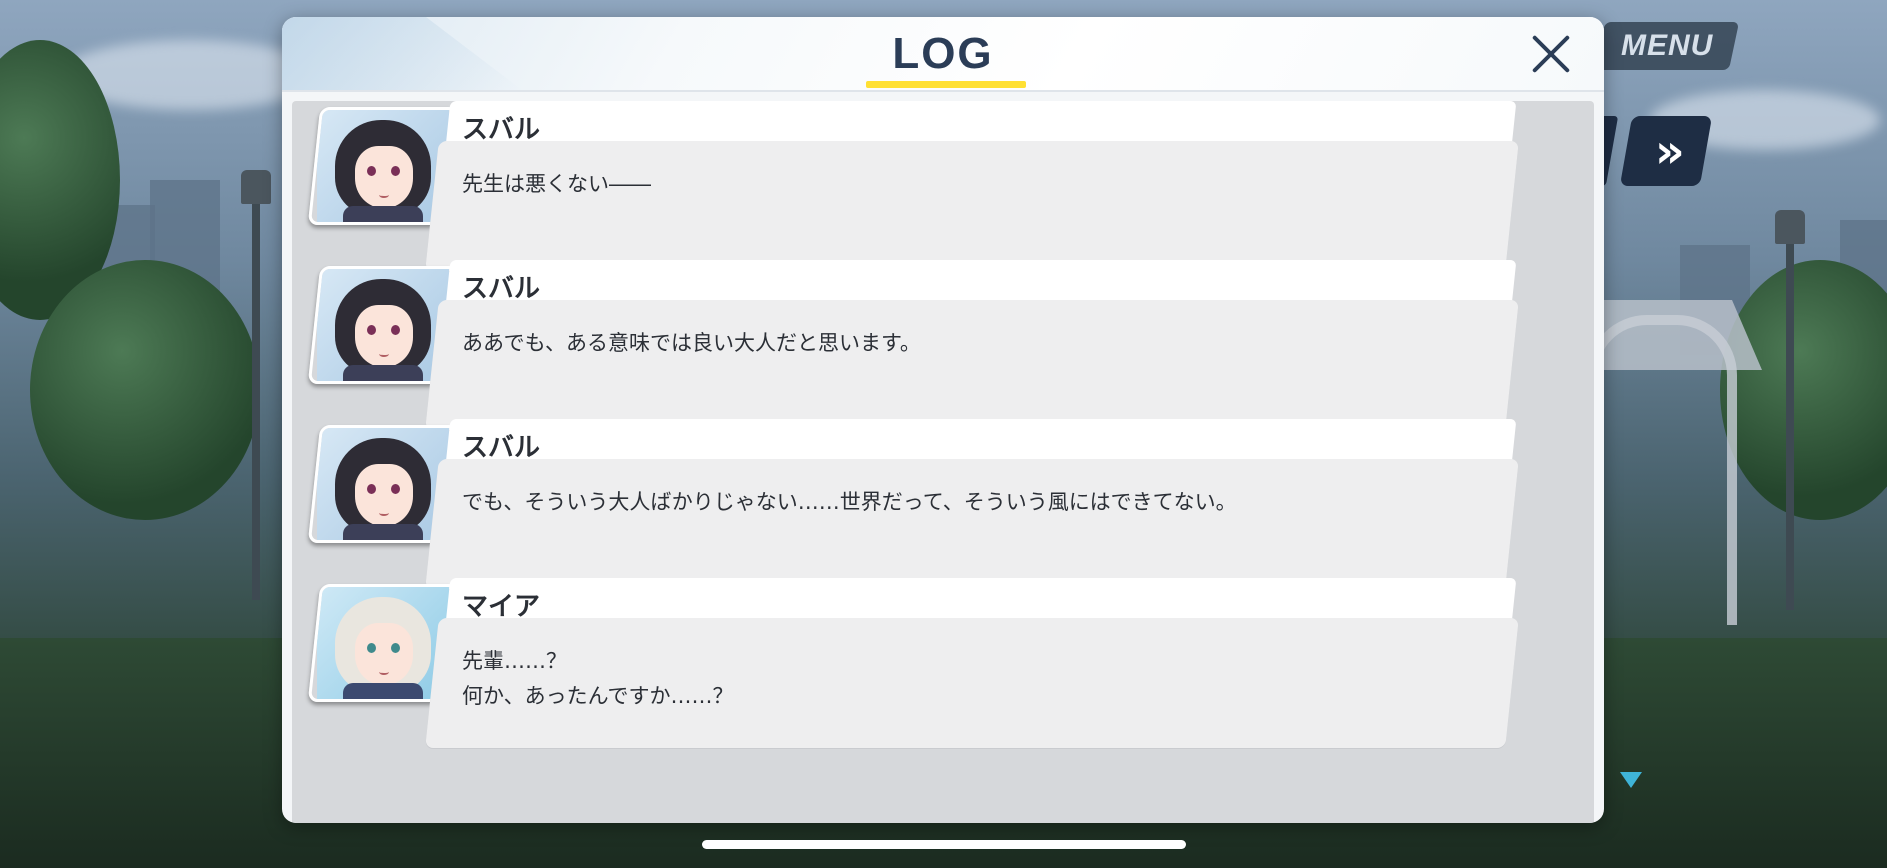 This screenshot has height=868, width=1887. I want to click on next-indicator-icon, so click(1631, 780).